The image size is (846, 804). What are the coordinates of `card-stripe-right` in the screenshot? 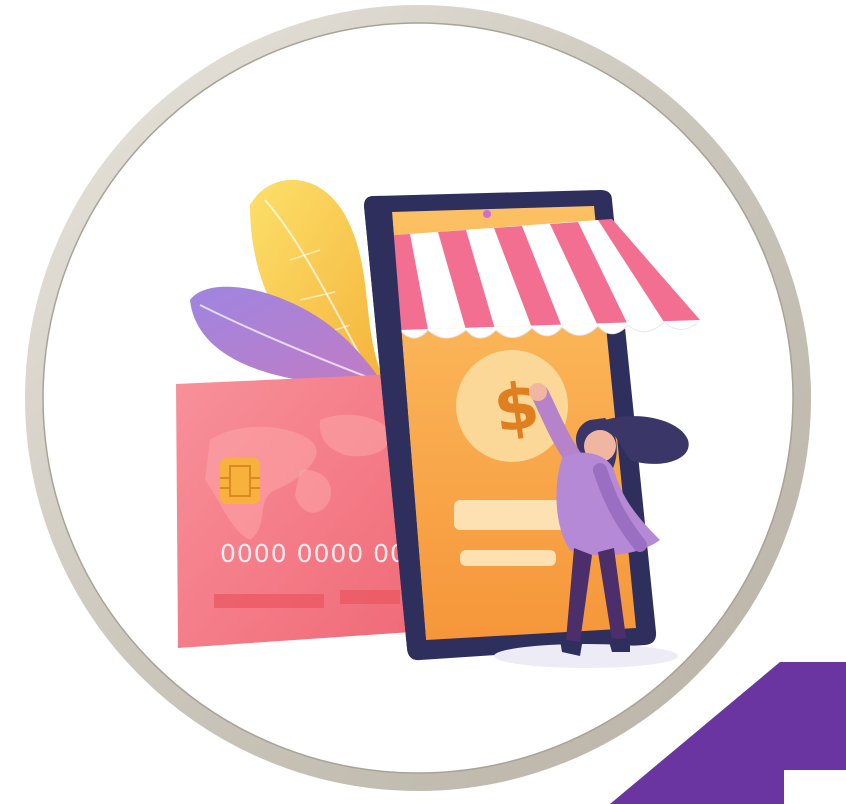 It's located at (370, 597).